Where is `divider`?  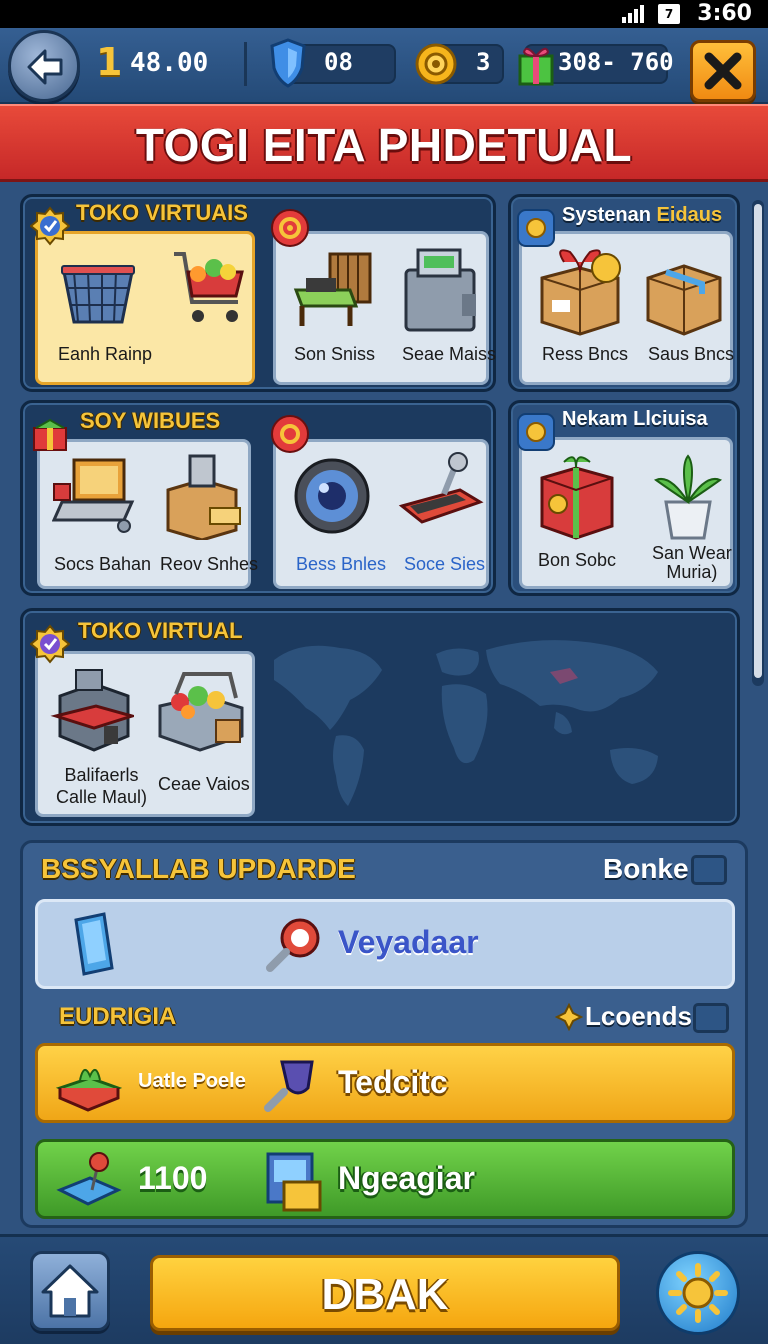 divider is located at coordinates (245, 64).